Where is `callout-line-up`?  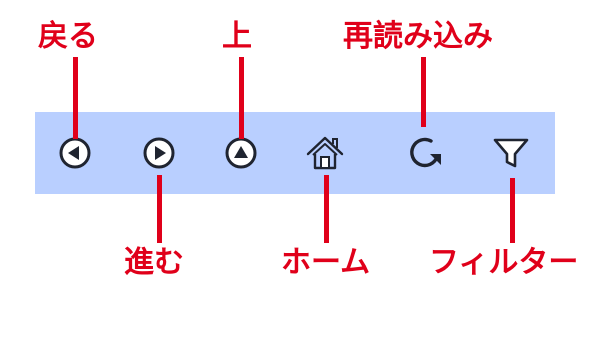 callout-line-up is located at coordinates (241, 98).